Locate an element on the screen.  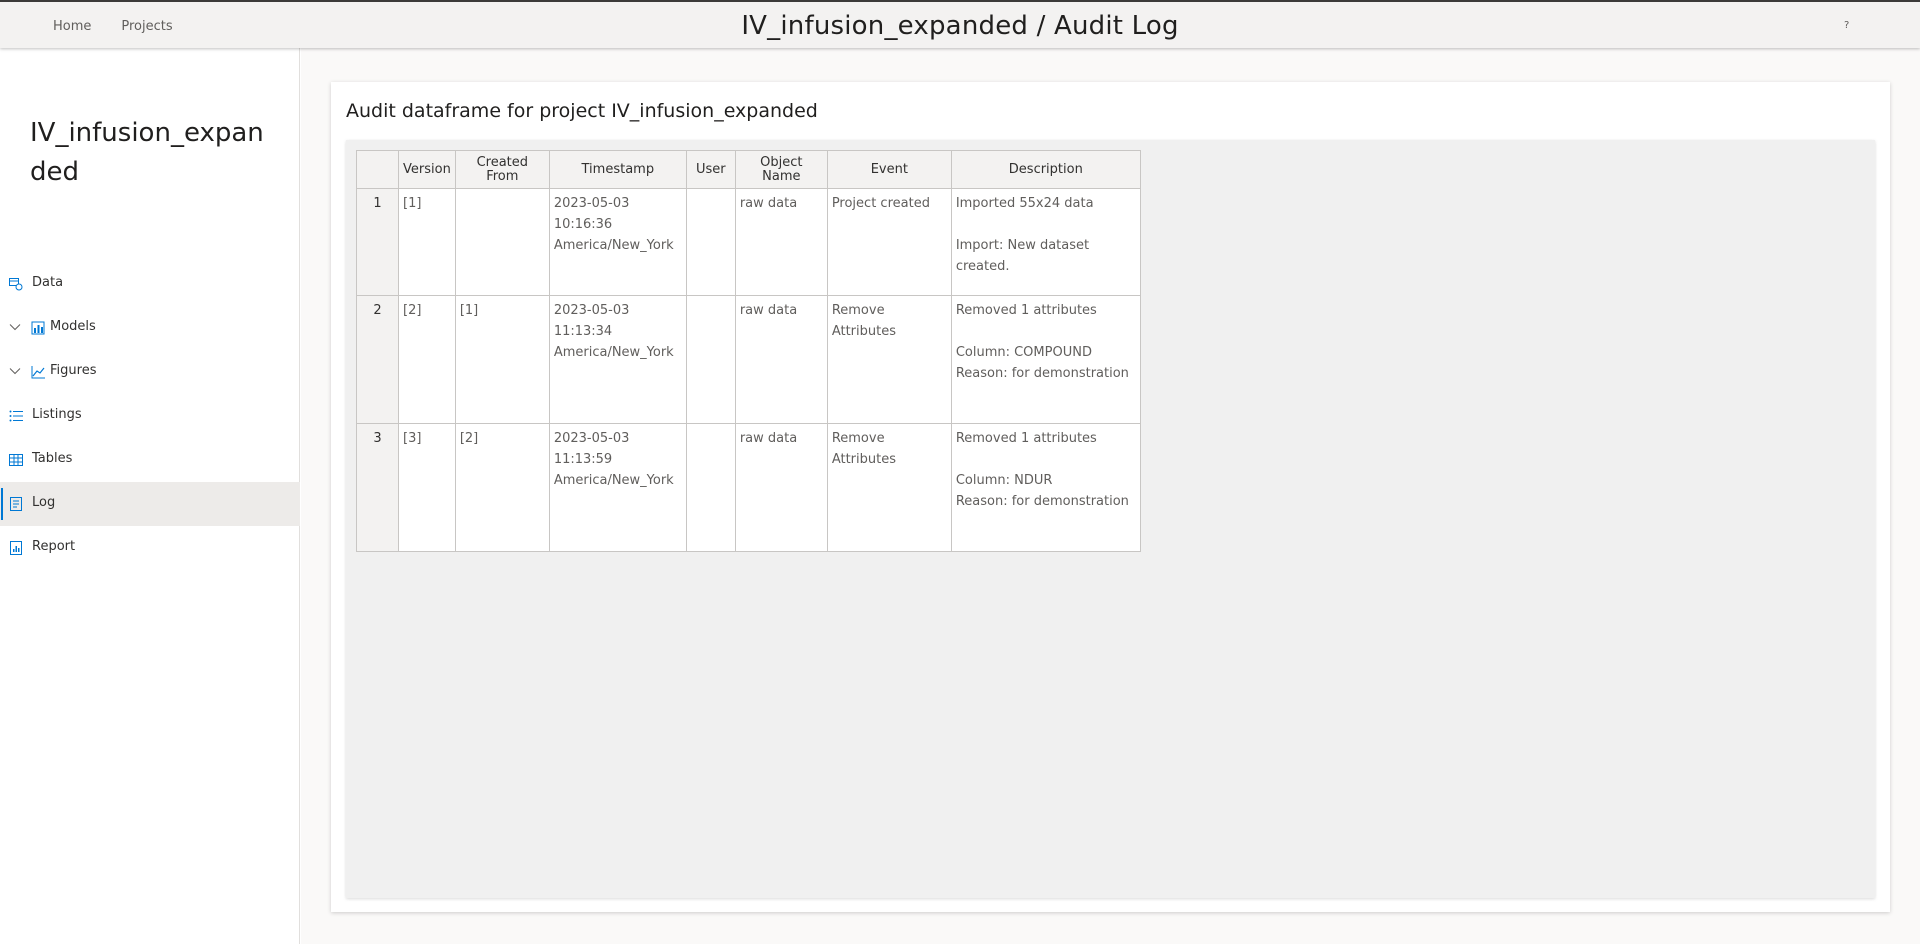
sidebar-item-label: Listings is located at coordinates (57, 414).